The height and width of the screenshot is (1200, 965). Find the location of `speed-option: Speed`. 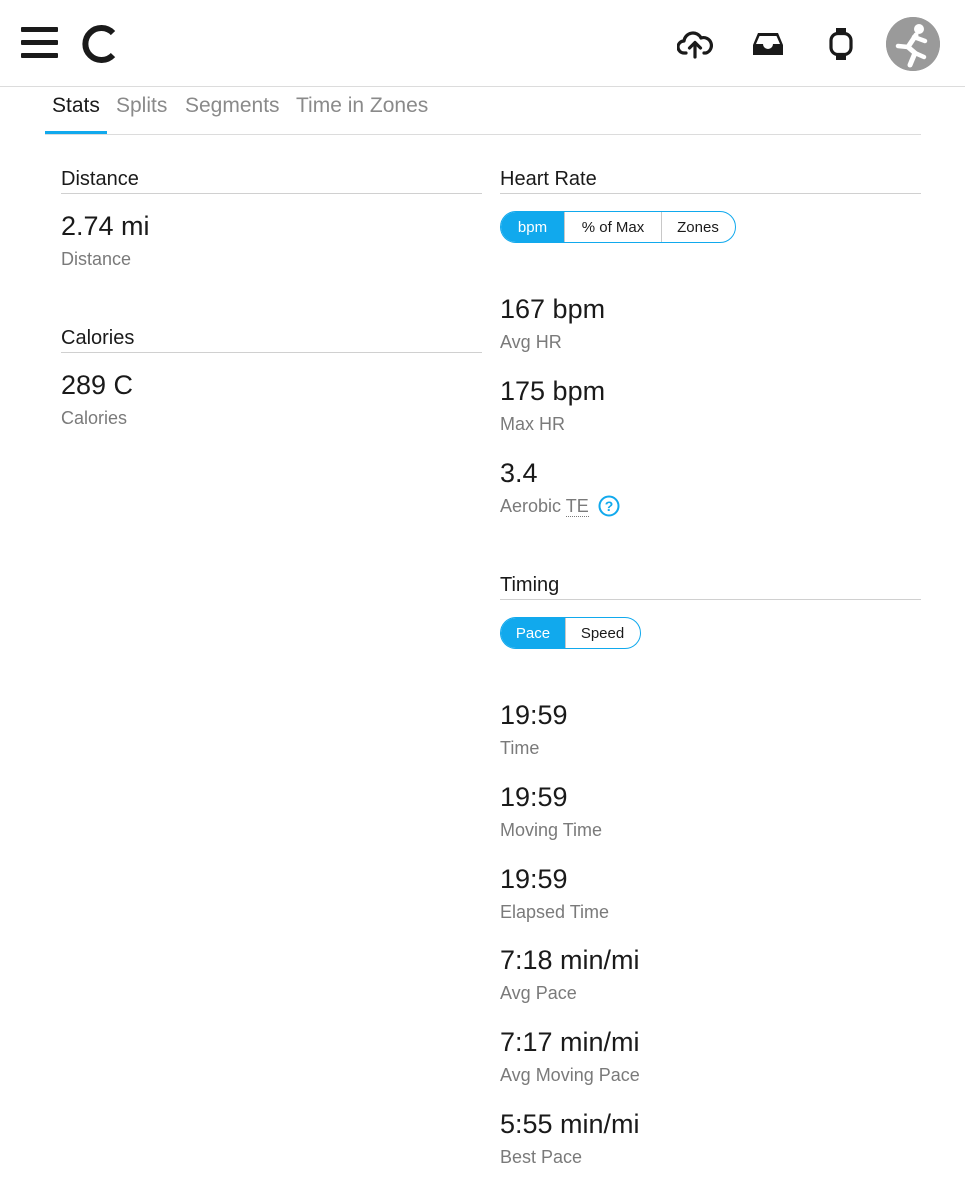

speed-option: Speed is located at coordinates (602, 633).